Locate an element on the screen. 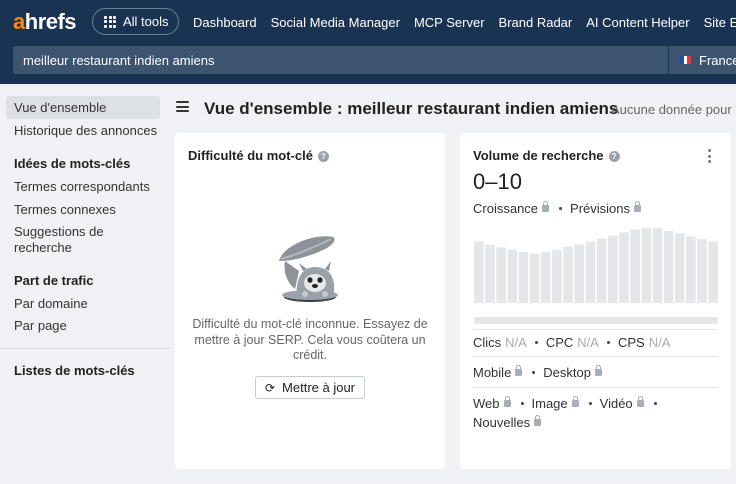 This screenshot has width=736, height=484. search-volume-value: 0–10 is located at coordinates (497, 181).